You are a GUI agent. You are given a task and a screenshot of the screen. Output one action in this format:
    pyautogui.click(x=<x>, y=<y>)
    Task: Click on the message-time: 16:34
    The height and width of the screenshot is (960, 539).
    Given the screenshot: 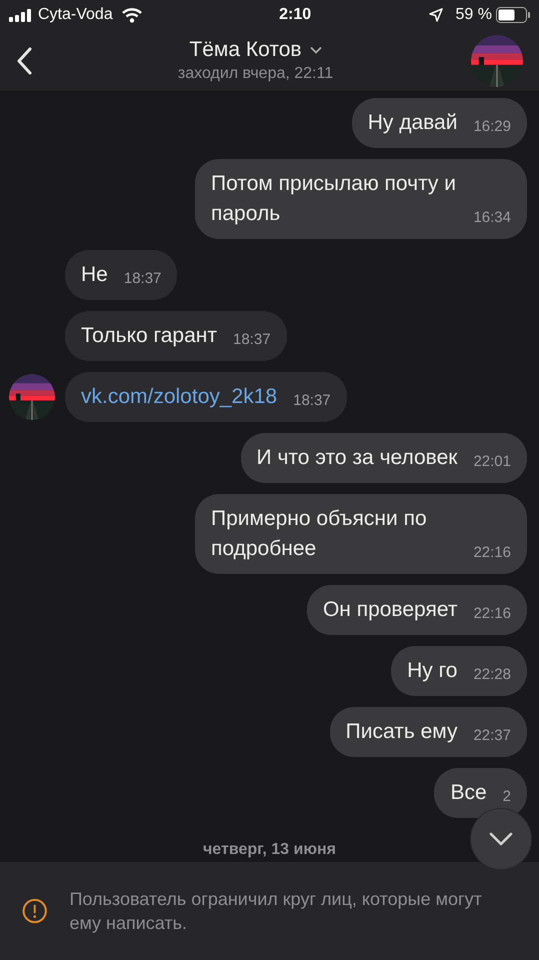 What is the action you would take?
    pyautogui.click(x=492, y=218)
    